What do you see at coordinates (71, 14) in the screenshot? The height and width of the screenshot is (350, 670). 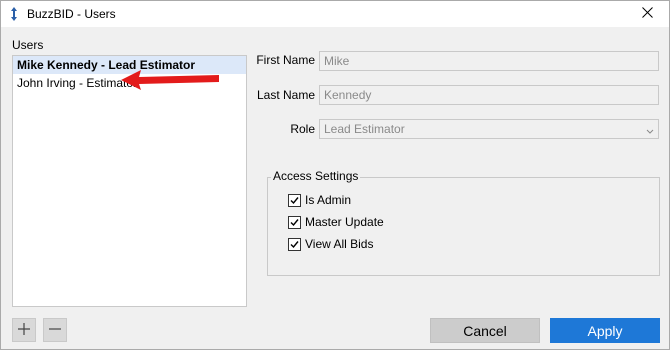 I see `window-title: BuzzBID - Users` at bounding box center [71, 14].